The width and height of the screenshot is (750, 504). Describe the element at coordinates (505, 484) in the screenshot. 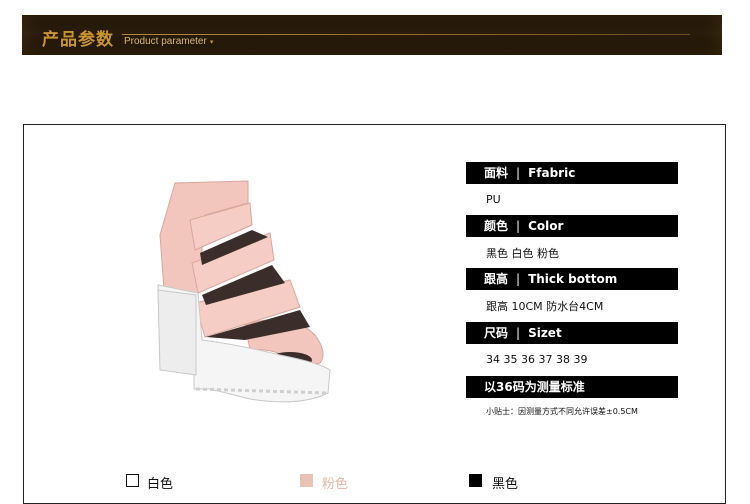

I see `swatch-label-black: 黑色` at that location.